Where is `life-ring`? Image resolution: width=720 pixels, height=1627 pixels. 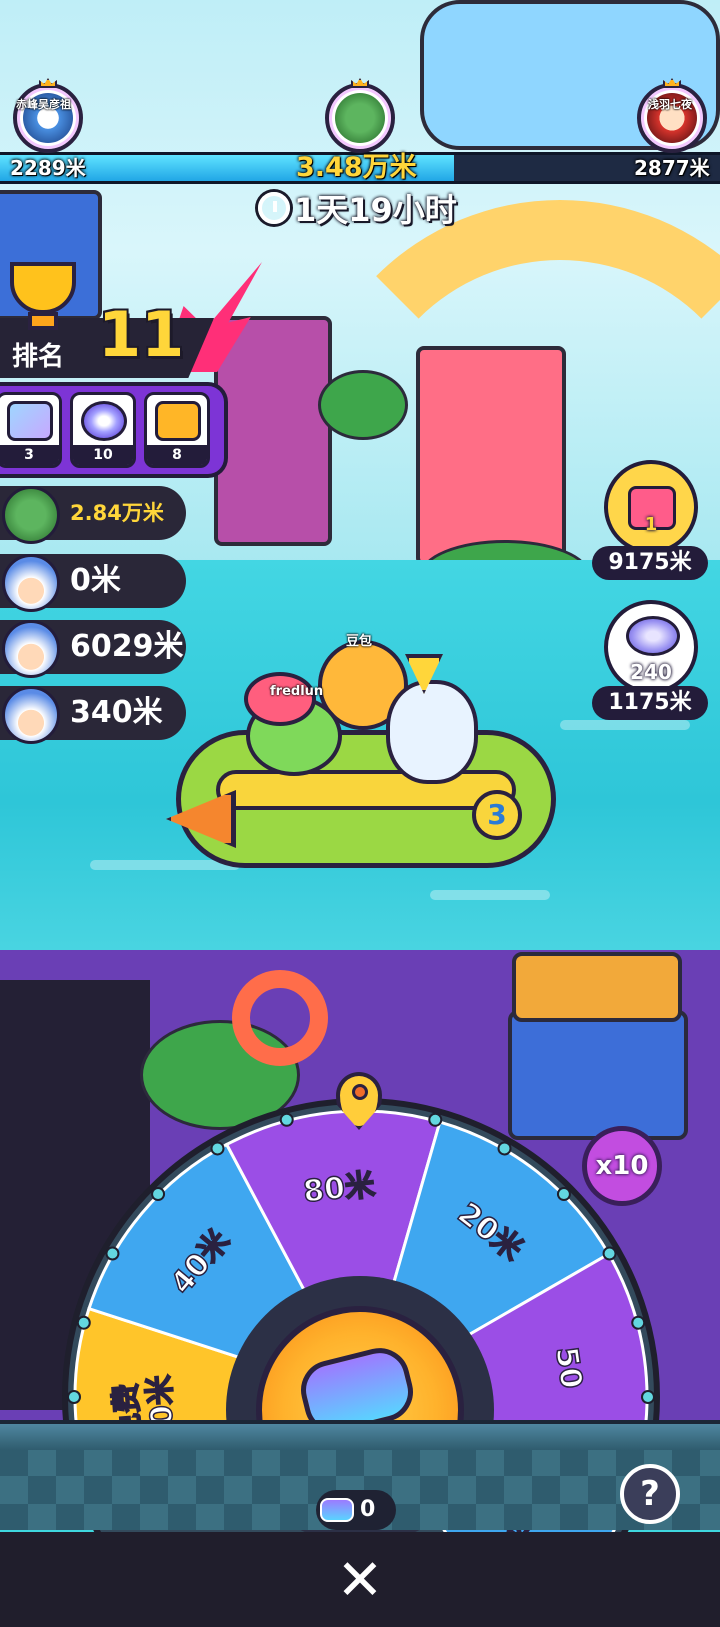 life-ring is located at coordinates (280, 1018).